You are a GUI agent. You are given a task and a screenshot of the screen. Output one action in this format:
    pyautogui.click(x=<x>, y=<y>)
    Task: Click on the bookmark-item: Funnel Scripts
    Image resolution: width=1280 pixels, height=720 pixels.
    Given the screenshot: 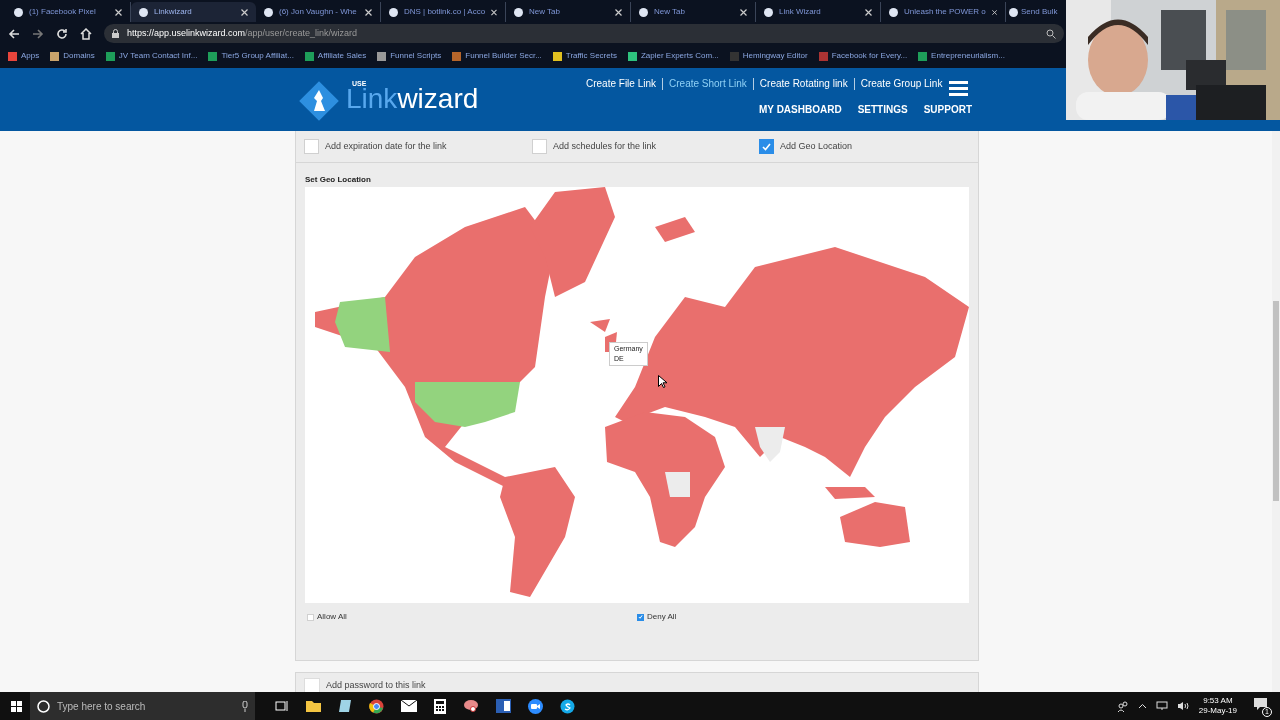 What is the action you would take?
    pyautogui.click(x=409, y=56)
    